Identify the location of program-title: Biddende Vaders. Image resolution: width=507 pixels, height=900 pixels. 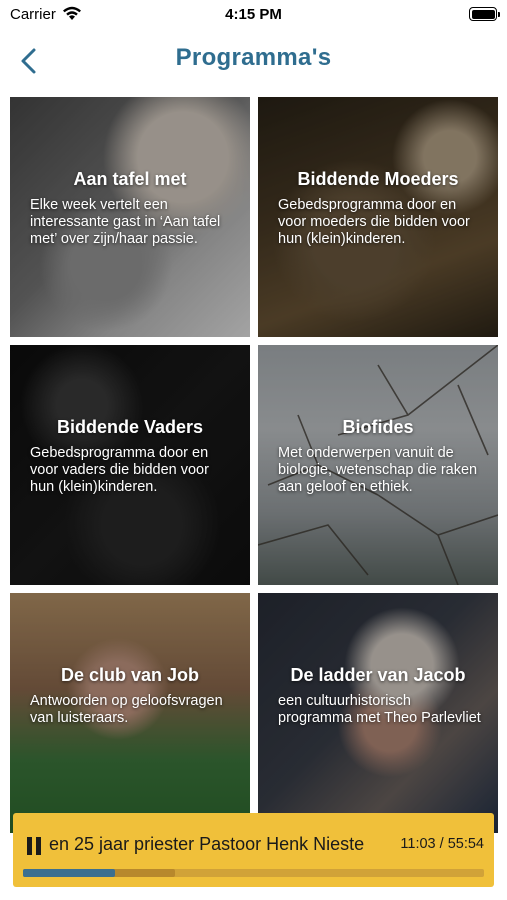
(130, 427).